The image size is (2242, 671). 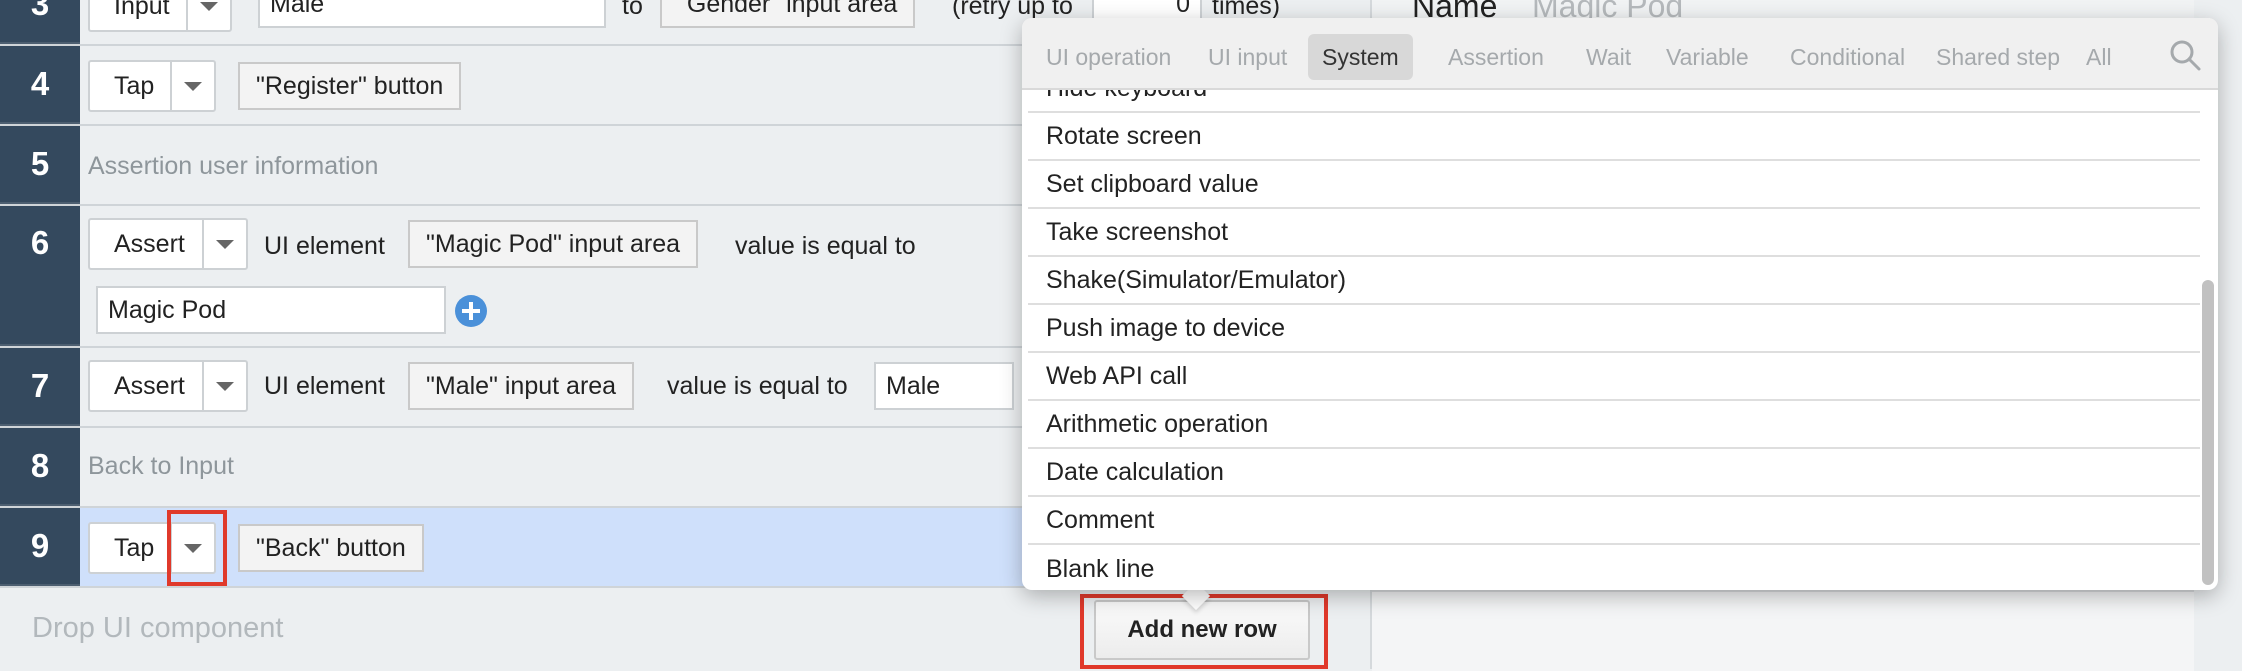 What do you see at coordinates (1496, 57) in the screenshot?
I see `tab-assertion: Assertion` at bounding box center [1496, 57].